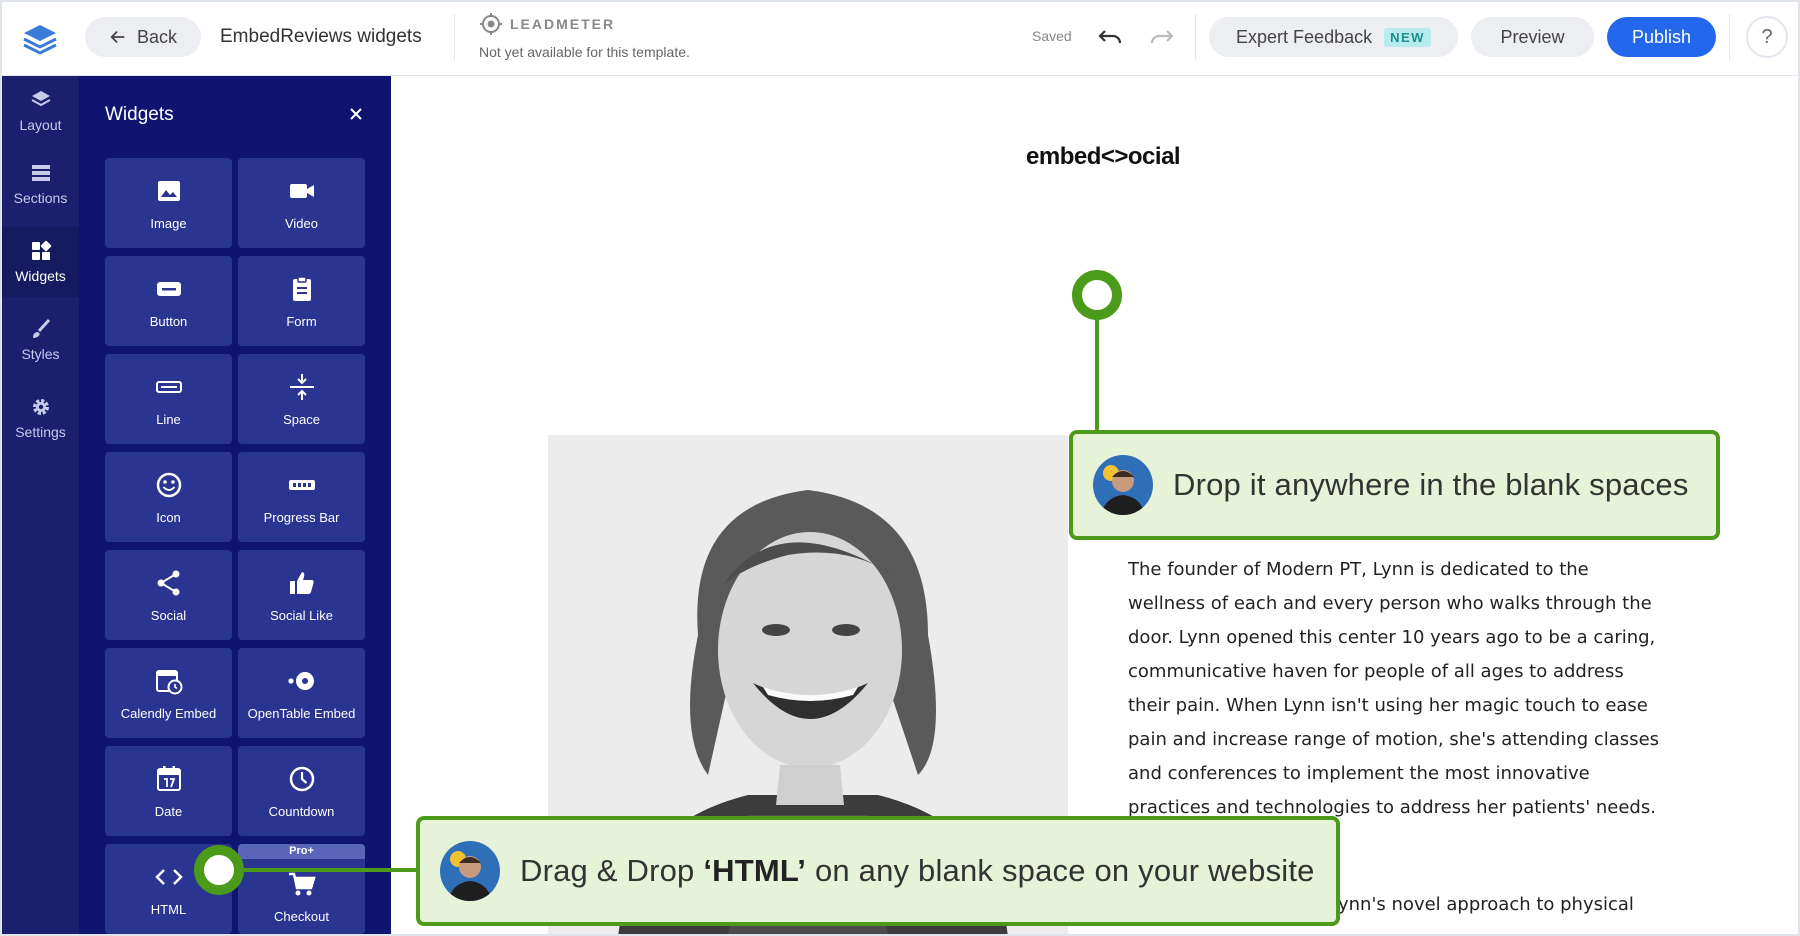  I want to click on widget-tile-video: Video, so click(301, 203).